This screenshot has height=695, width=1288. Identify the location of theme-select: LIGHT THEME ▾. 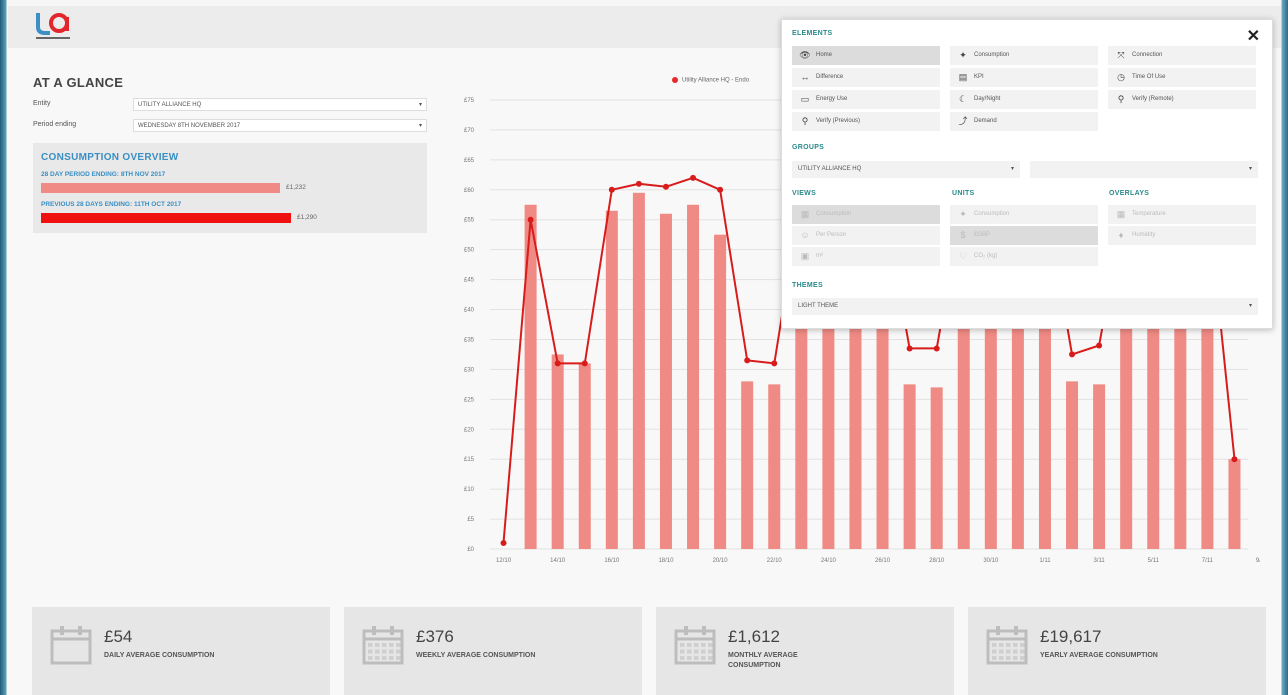
(1025, 306).